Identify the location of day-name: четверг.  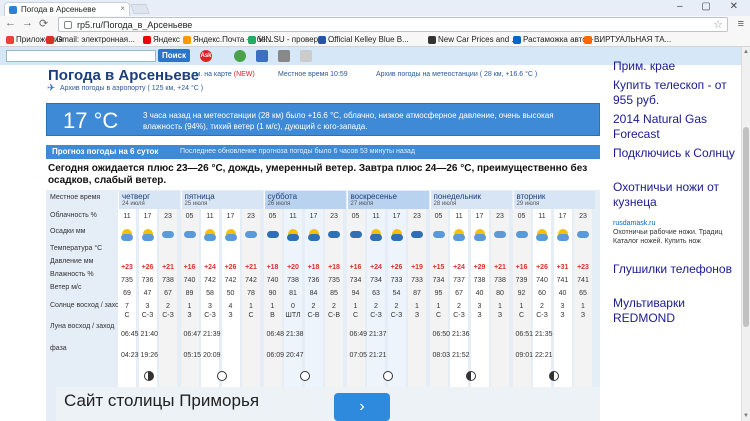
(136, 196).